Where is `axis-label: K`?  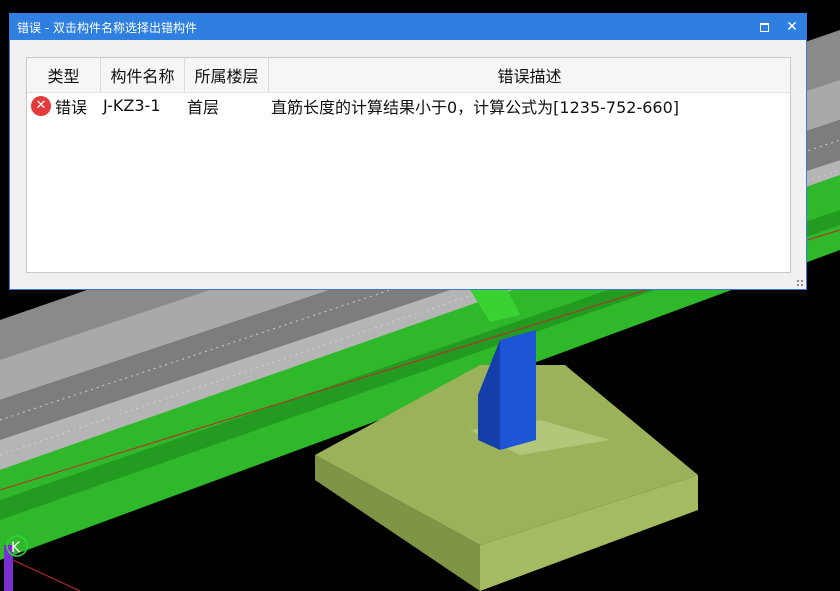 axis-label: K is located at coordinates (16, 548).